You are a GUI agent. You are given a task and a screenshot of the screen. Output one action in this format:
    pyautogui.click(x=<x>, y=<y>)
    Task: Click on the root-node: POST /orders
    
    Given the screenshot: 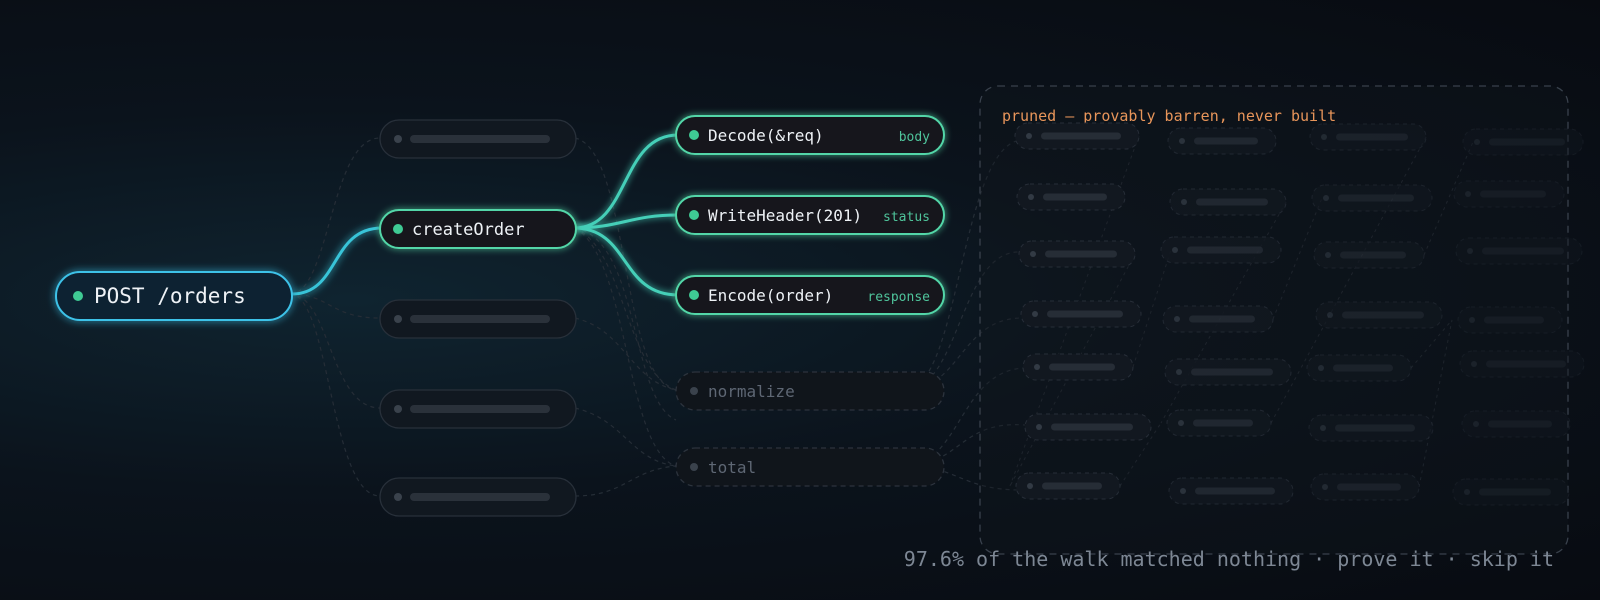 What is the action you would take?
    pyautogui.click(x=174, y=296)
    